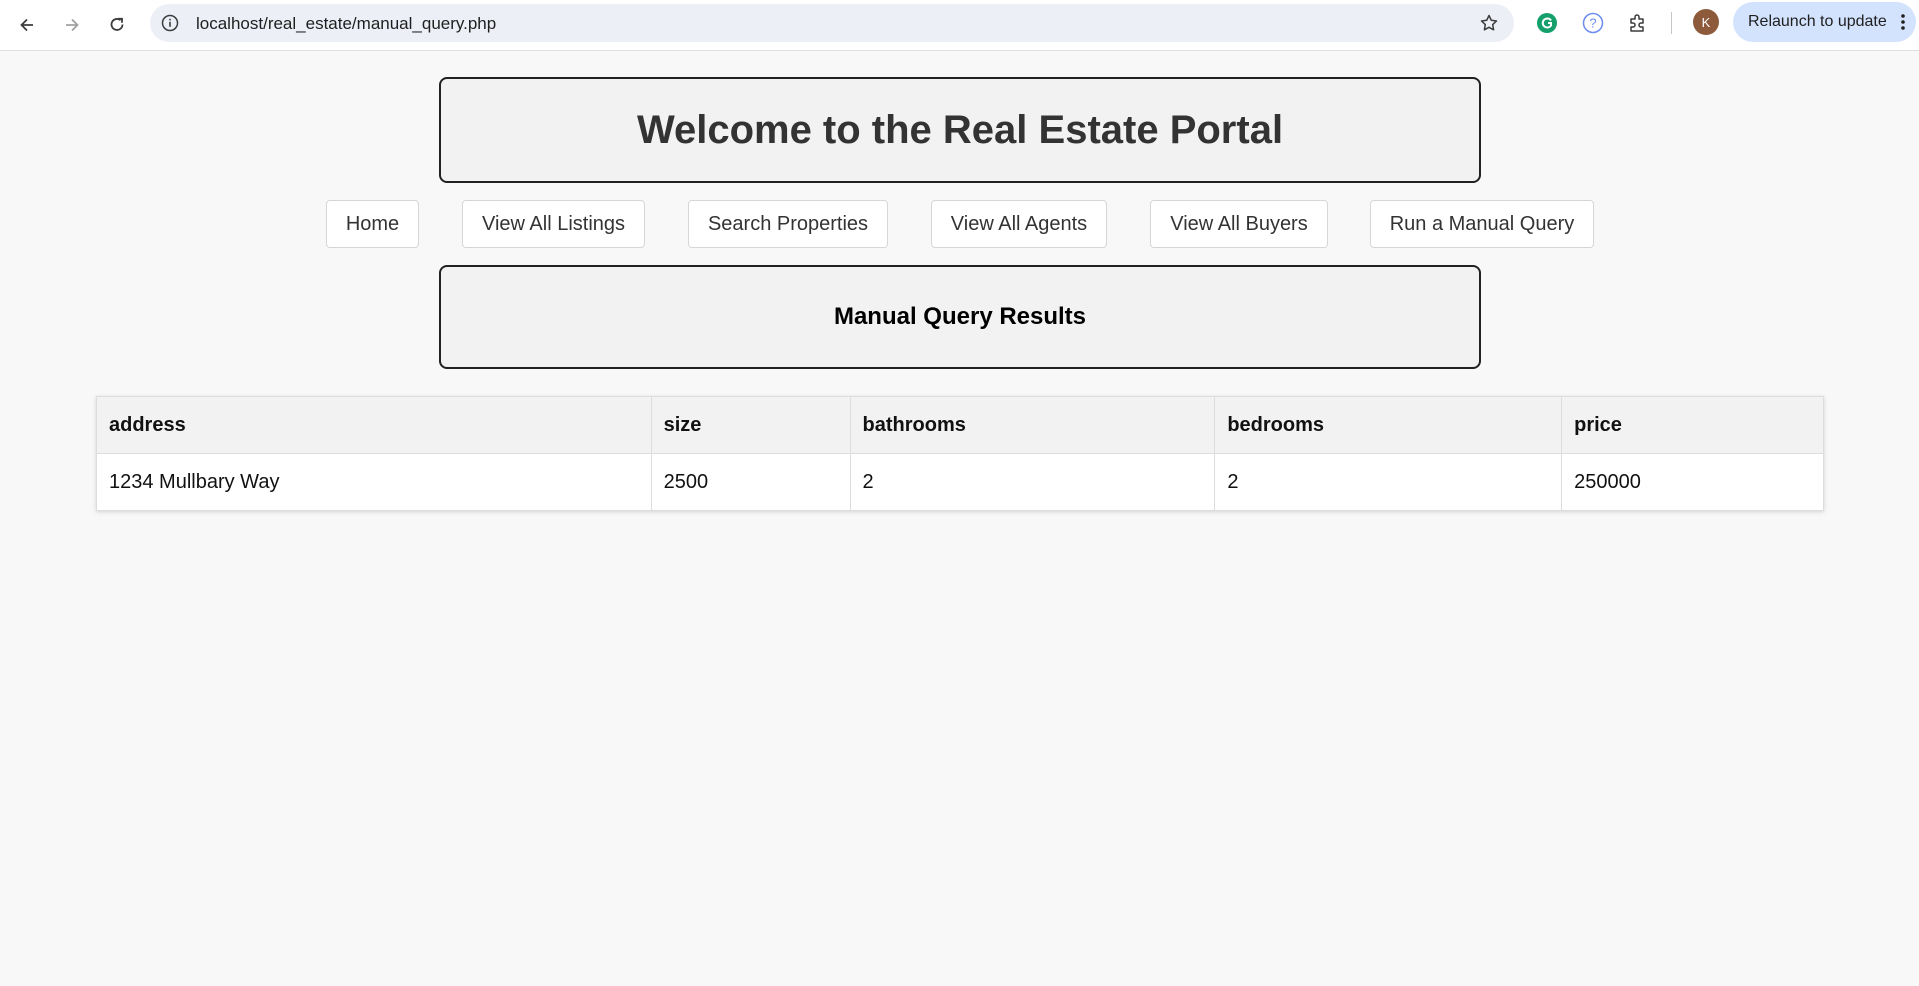 This screenshot has height=986, width=1919. Describe the element at coordinates (1638, 23) in the screenshot. I see `extensions-puzzle-icon` at that location.